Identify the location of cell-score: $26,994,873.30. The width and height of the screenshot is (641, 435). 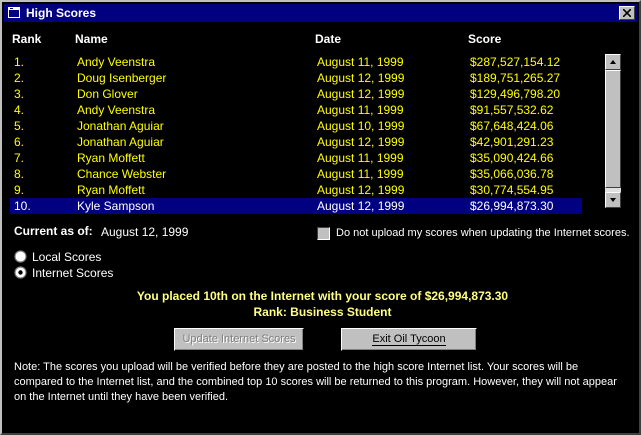
(512, 206).